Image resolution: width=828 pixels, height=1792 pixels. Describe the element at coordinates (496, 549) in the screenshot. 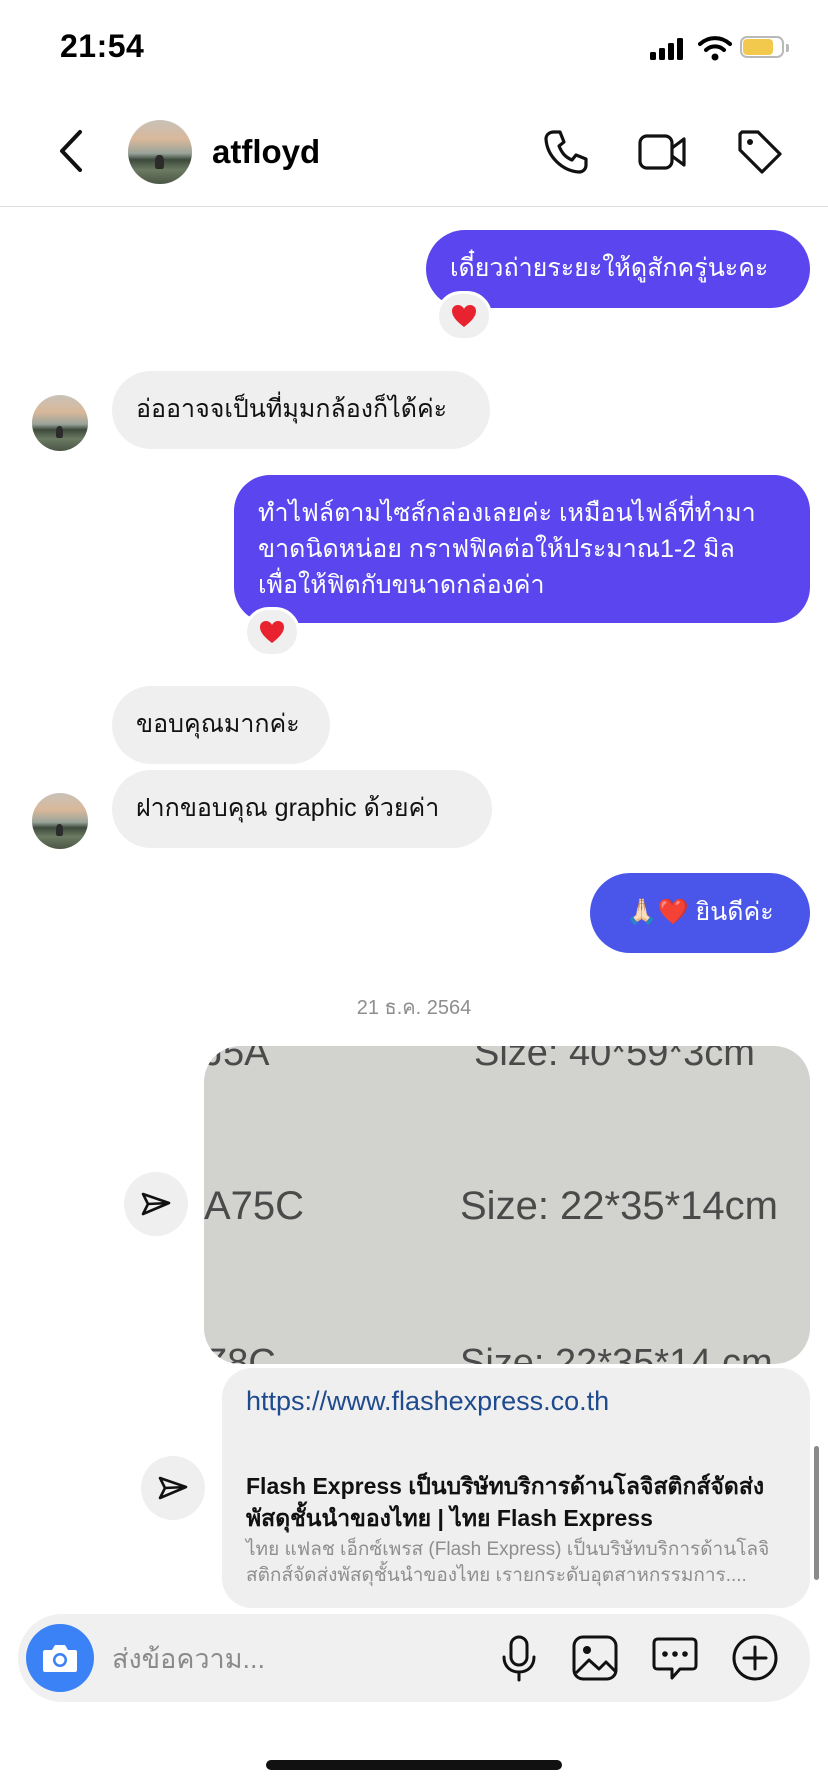

I see `message-line: ขาดนิดหน่อย กราฟฟิคต่อให้ประมาณ1-2 มิล` at that location.